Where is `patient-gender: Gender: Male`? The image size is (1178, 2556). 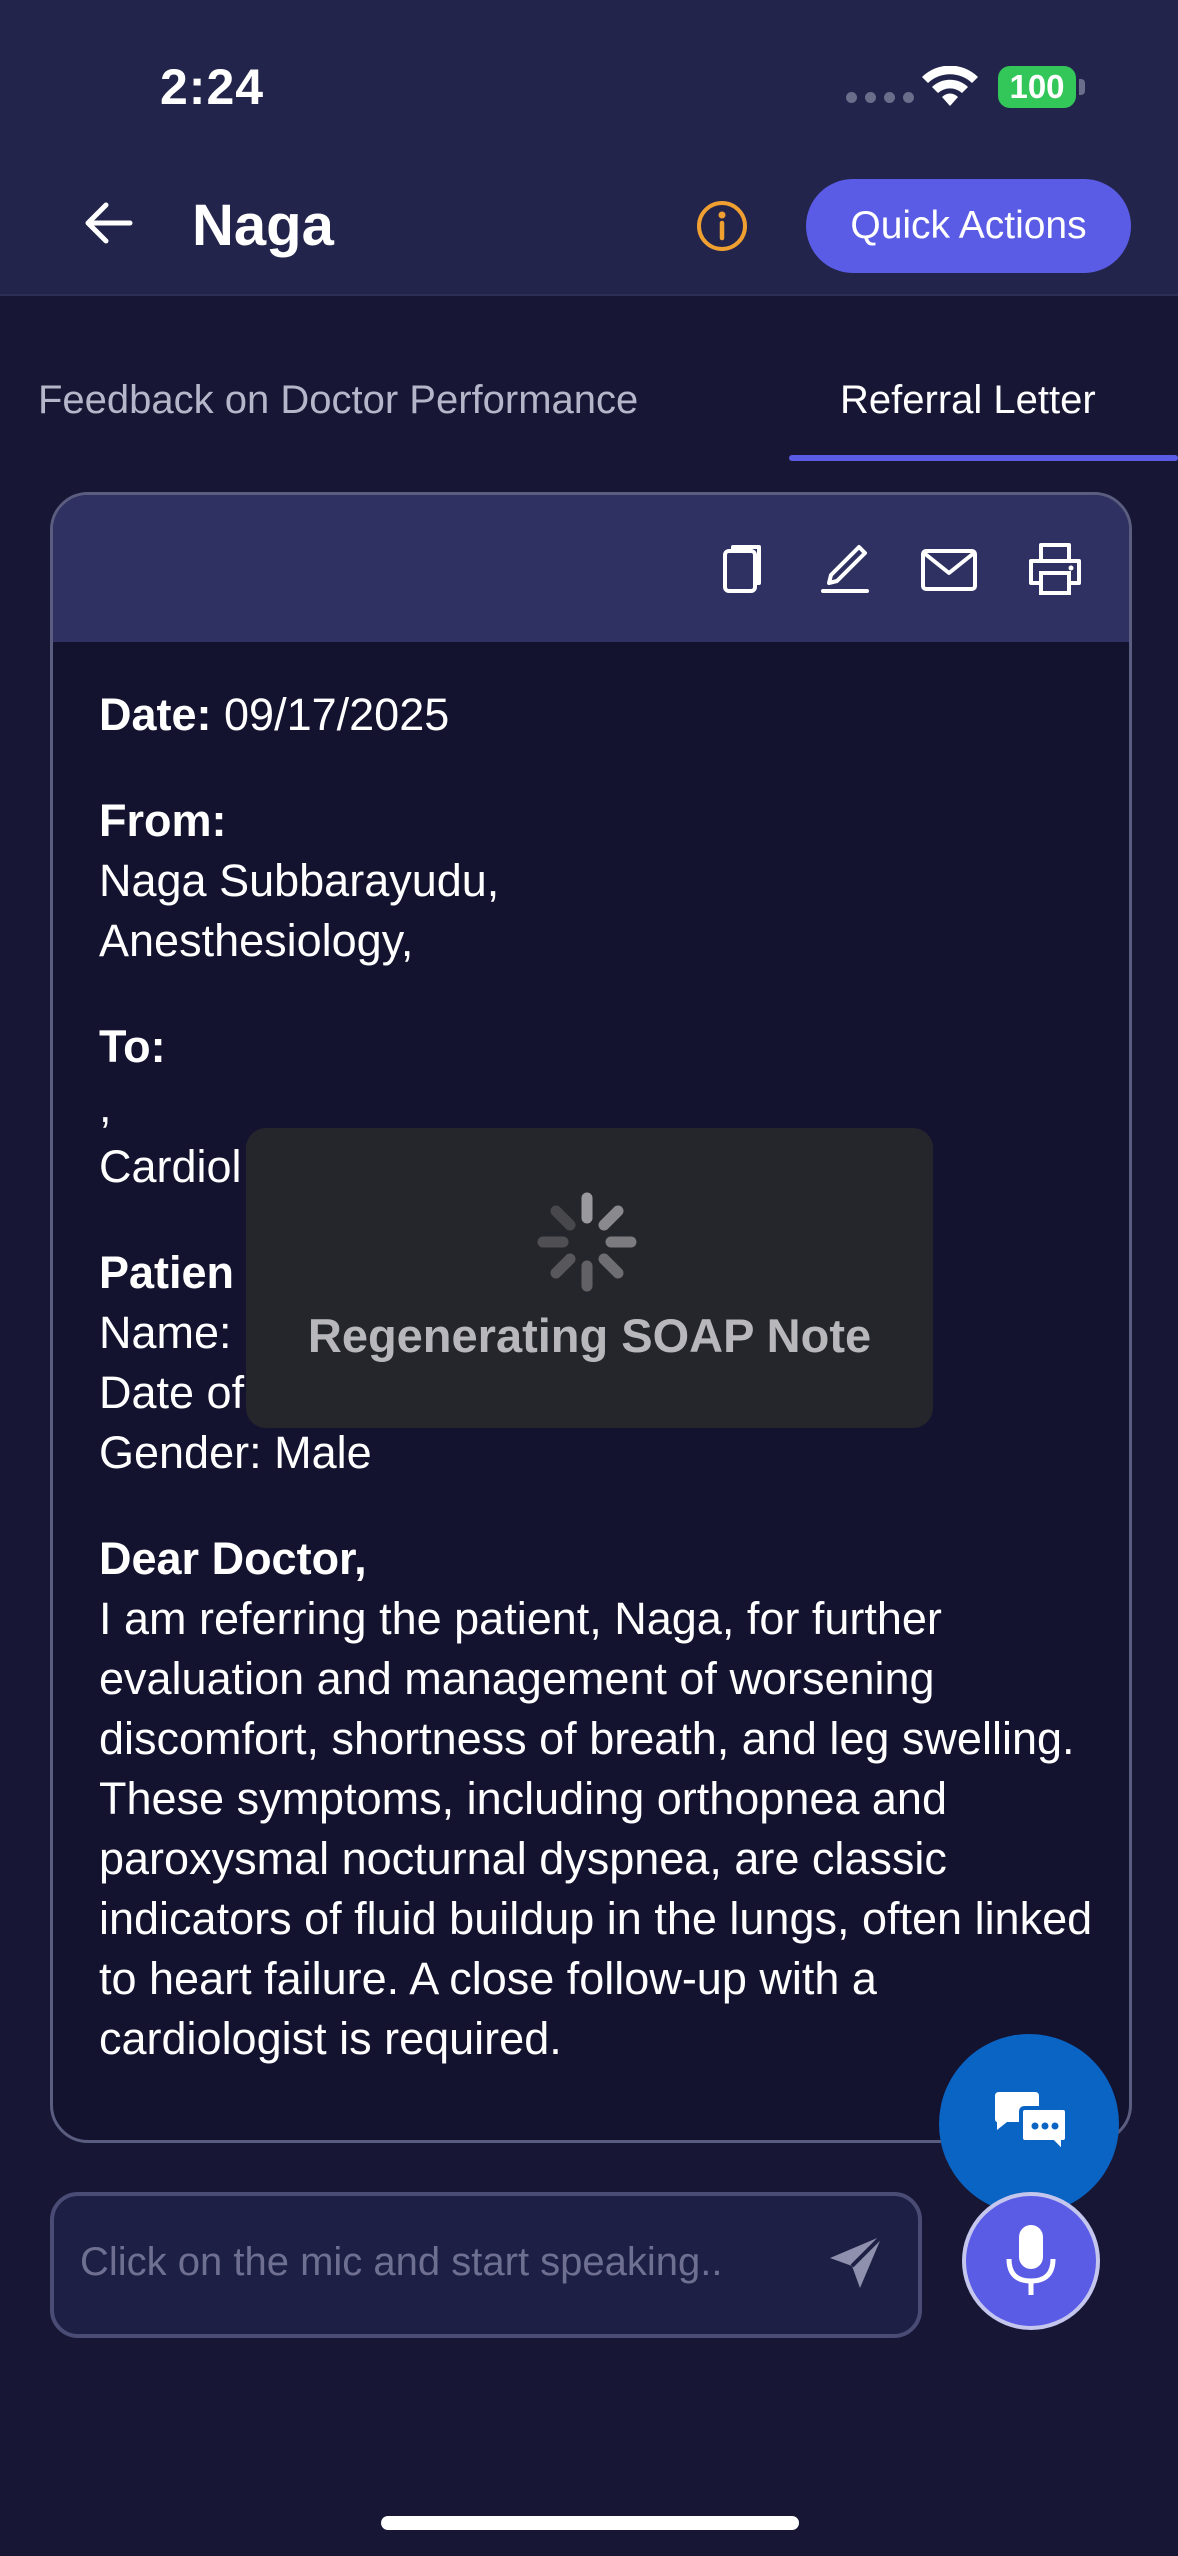
patient-gender: Gender: Male is located at coordinates (235, 1452).